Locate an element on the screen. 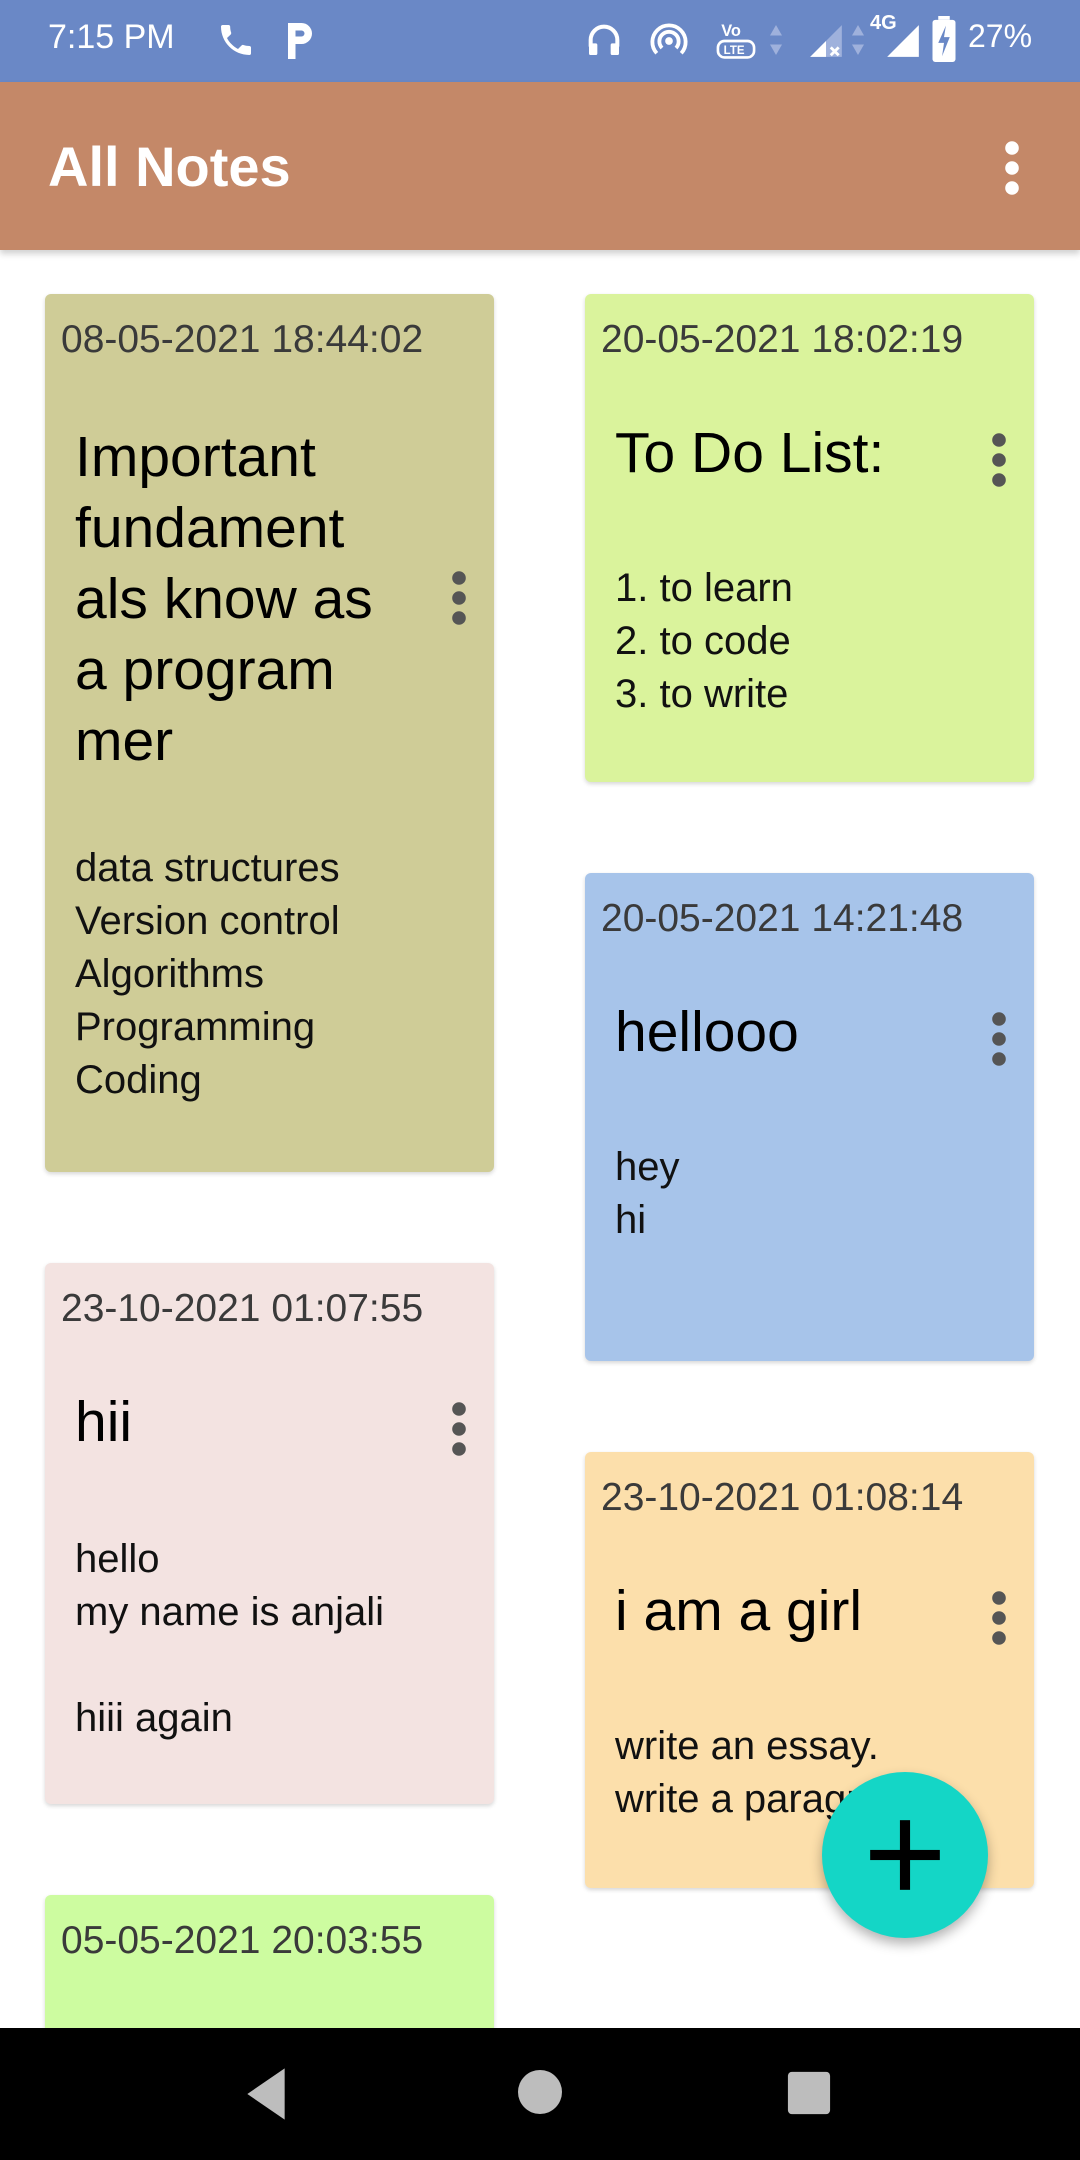 The height and width of the screenshot is (2160, 1080). page-title: All Notes is located at coordinates (169, 166).